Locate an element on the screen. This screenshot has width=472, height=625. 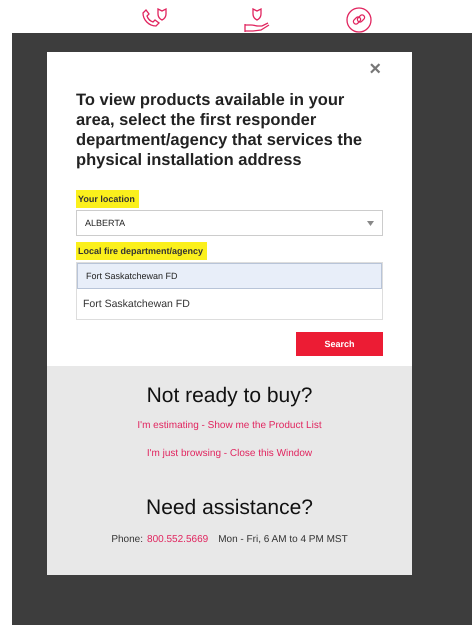
not-ready-heading: Not ready to buy? is located at coordinates (229, 396).